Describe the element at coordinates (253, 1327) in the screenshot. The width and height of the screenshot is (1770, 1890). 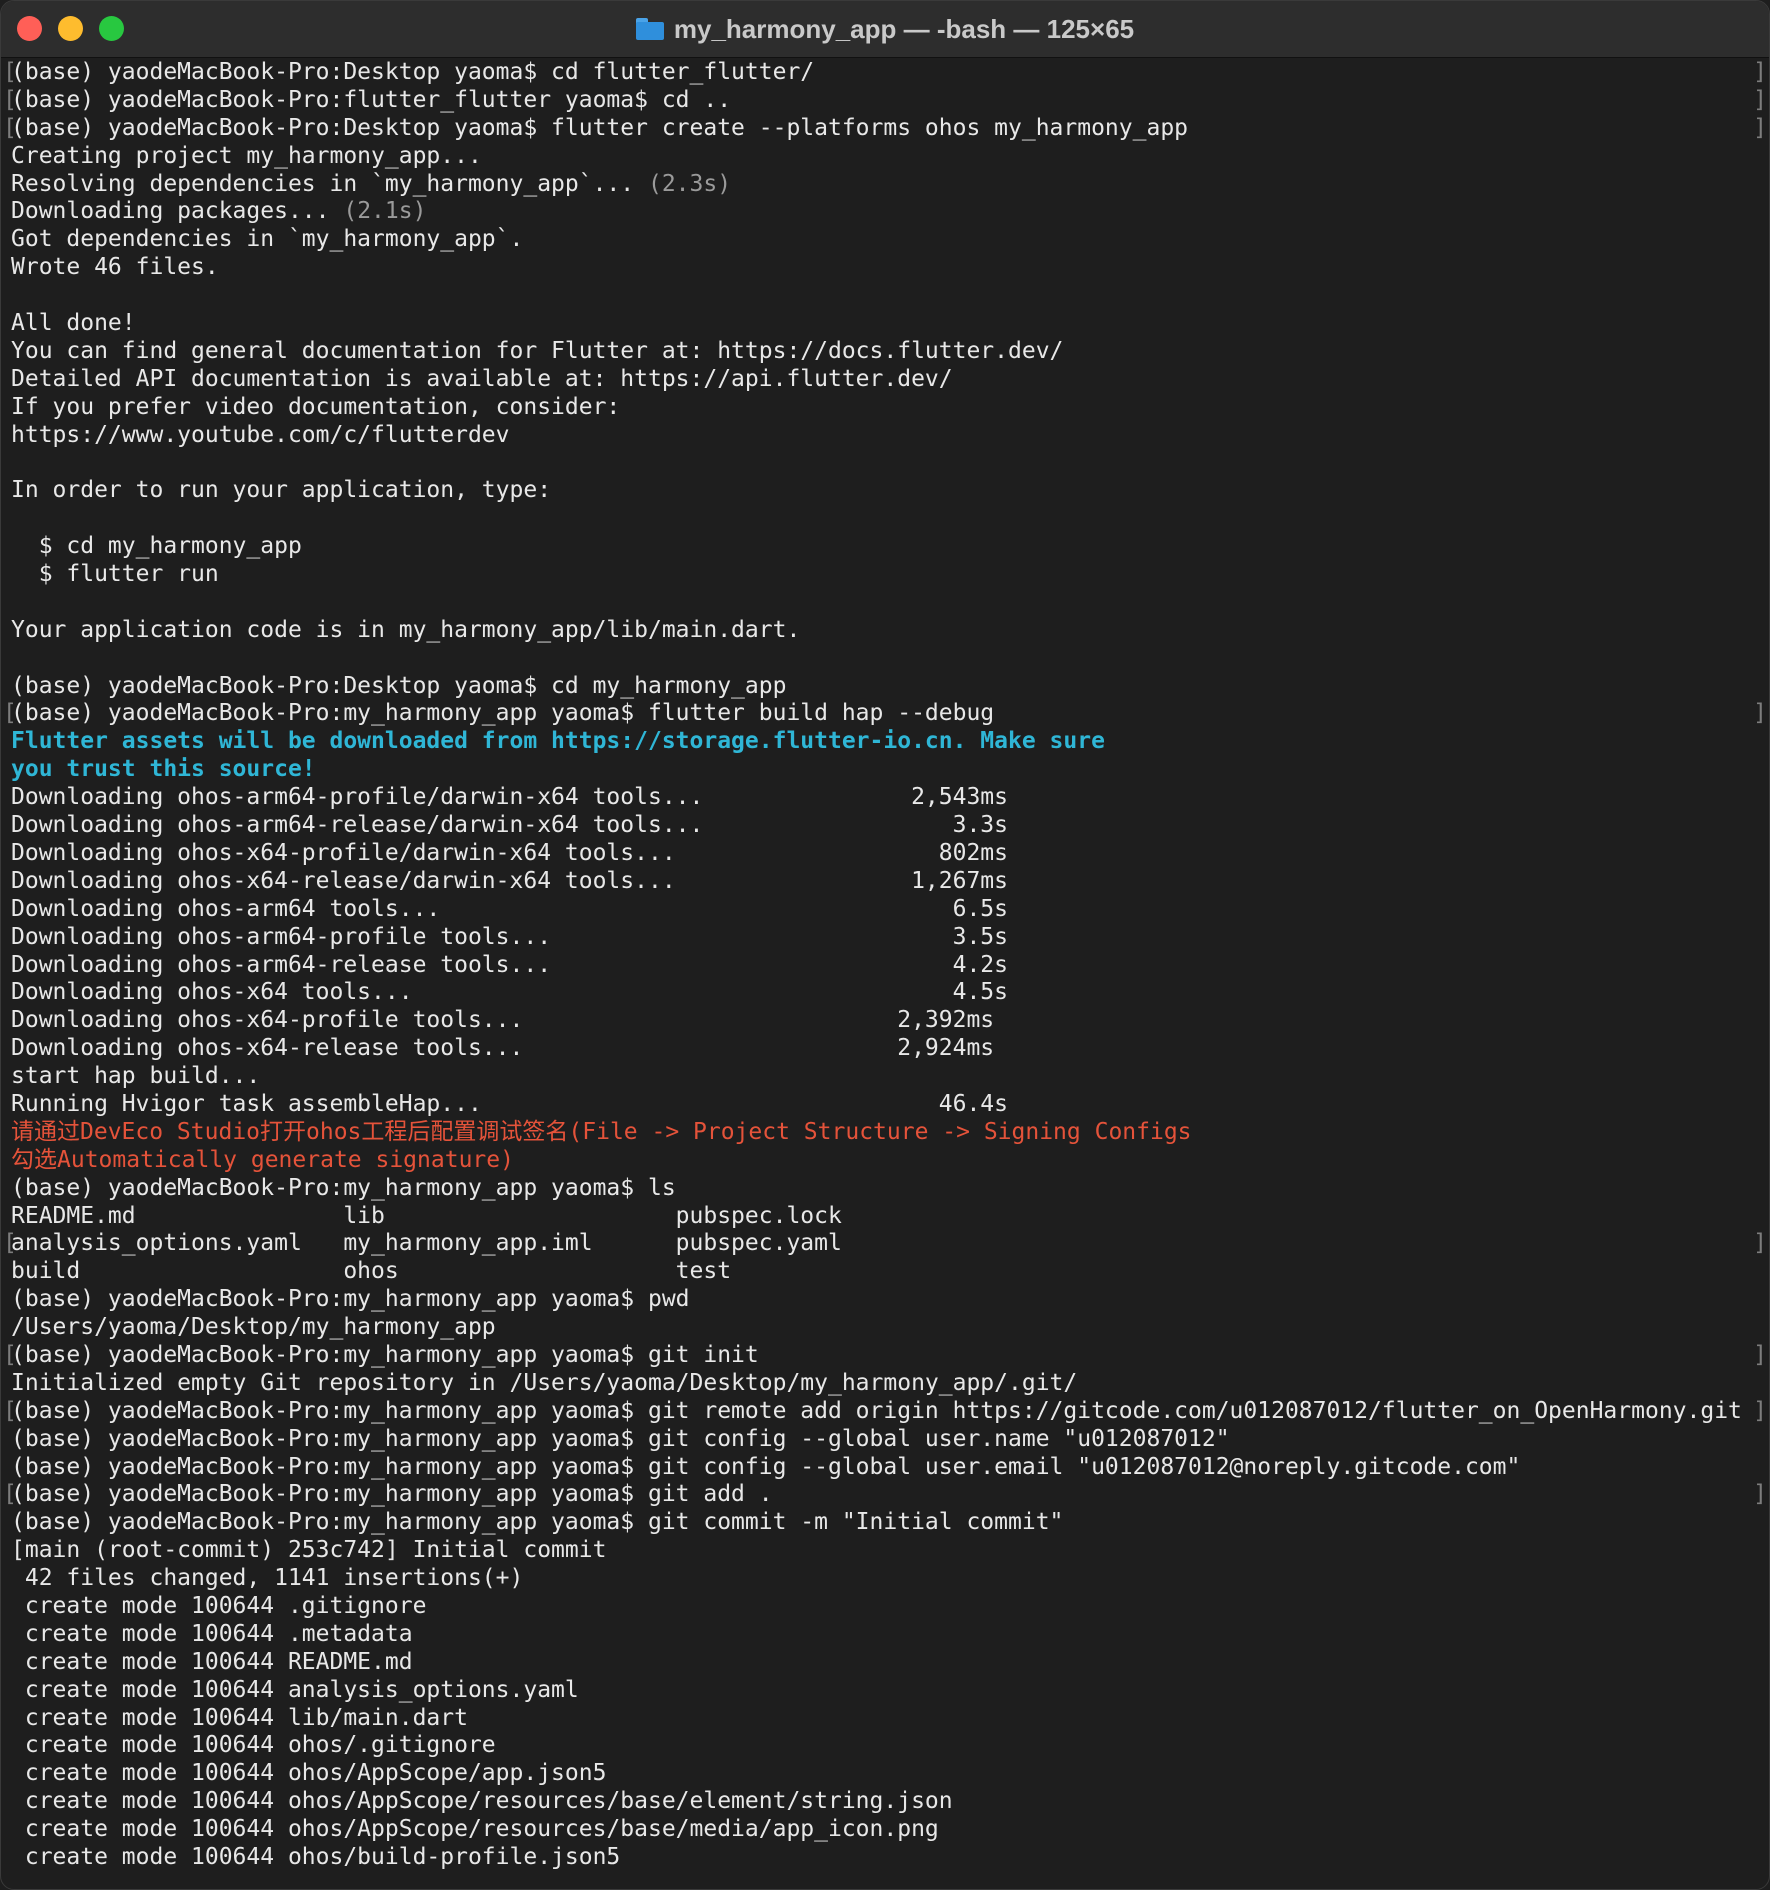
I see `terminal-line-text: /Users/yaoma/Desktop/my_harmony_app` at that location.